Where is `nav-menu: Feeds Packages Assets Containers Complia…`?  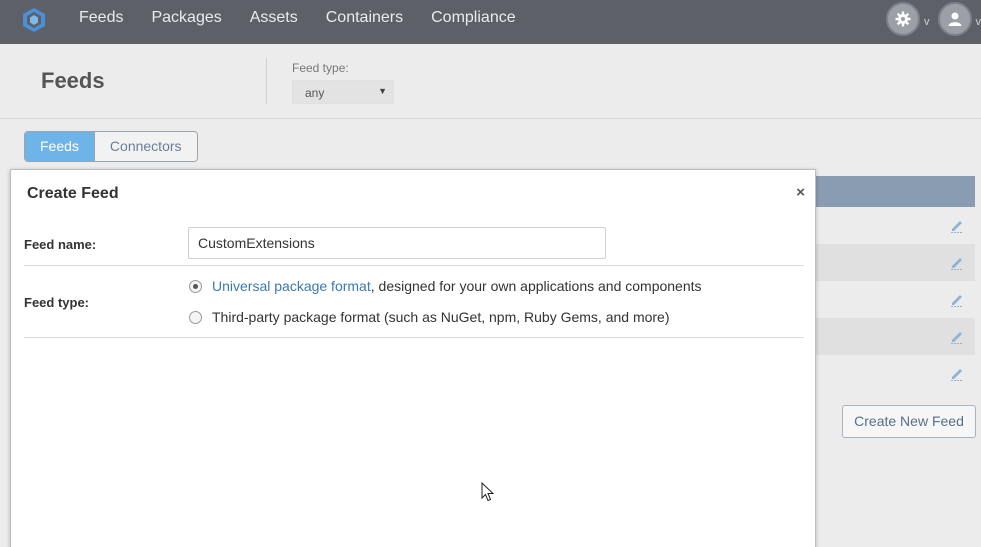 nav-menu: Feeds Packages Assets Containers Complia… is located at coordinates (297, 18).